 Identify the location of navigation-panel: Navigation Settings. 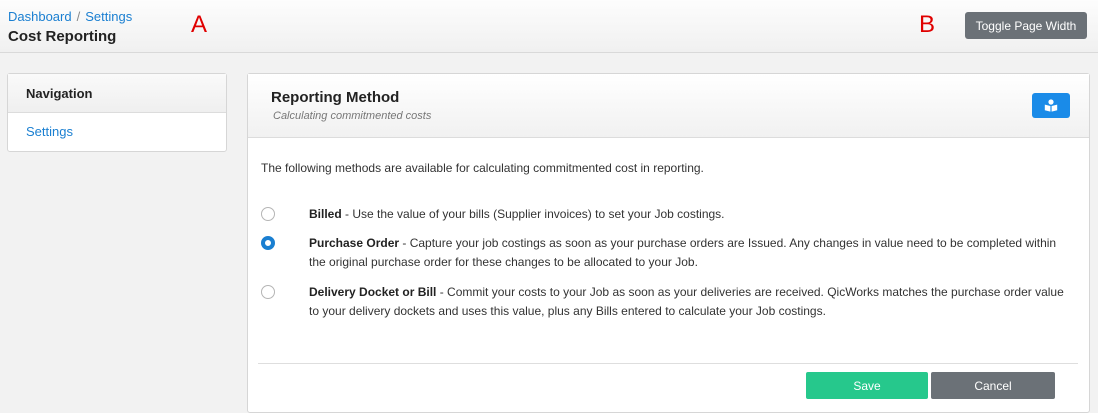
(117, 112).